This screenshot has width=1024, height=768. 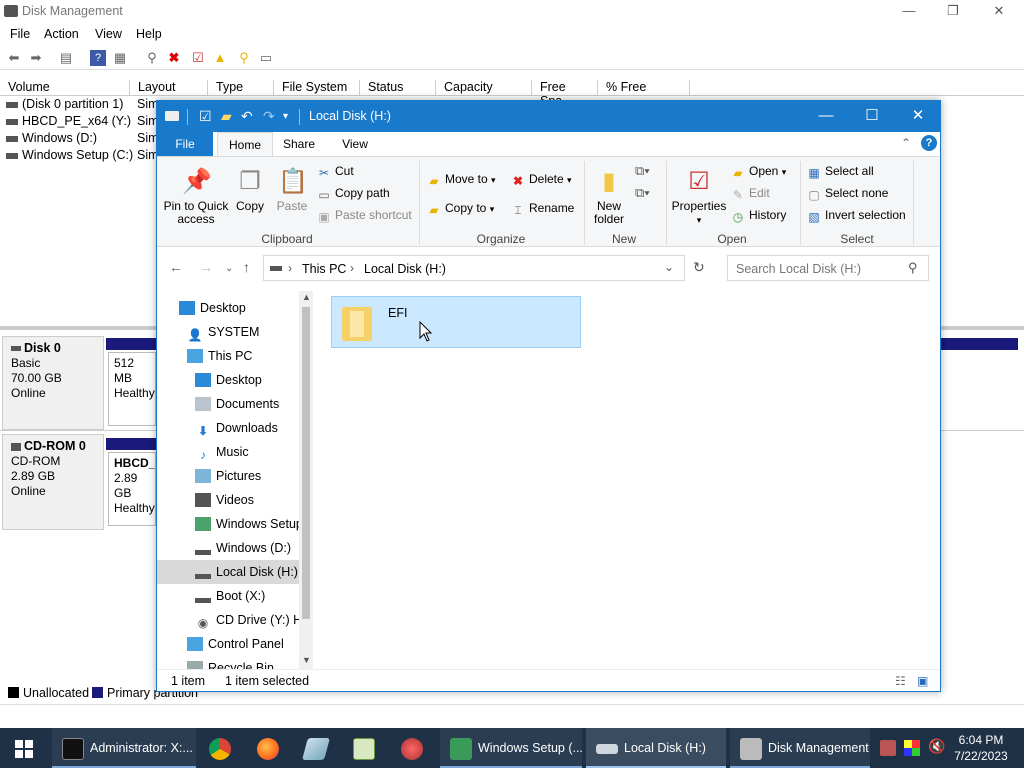 I want to click on invert-selection-button: ▧ Invert selection, so click(x=856, y=215).